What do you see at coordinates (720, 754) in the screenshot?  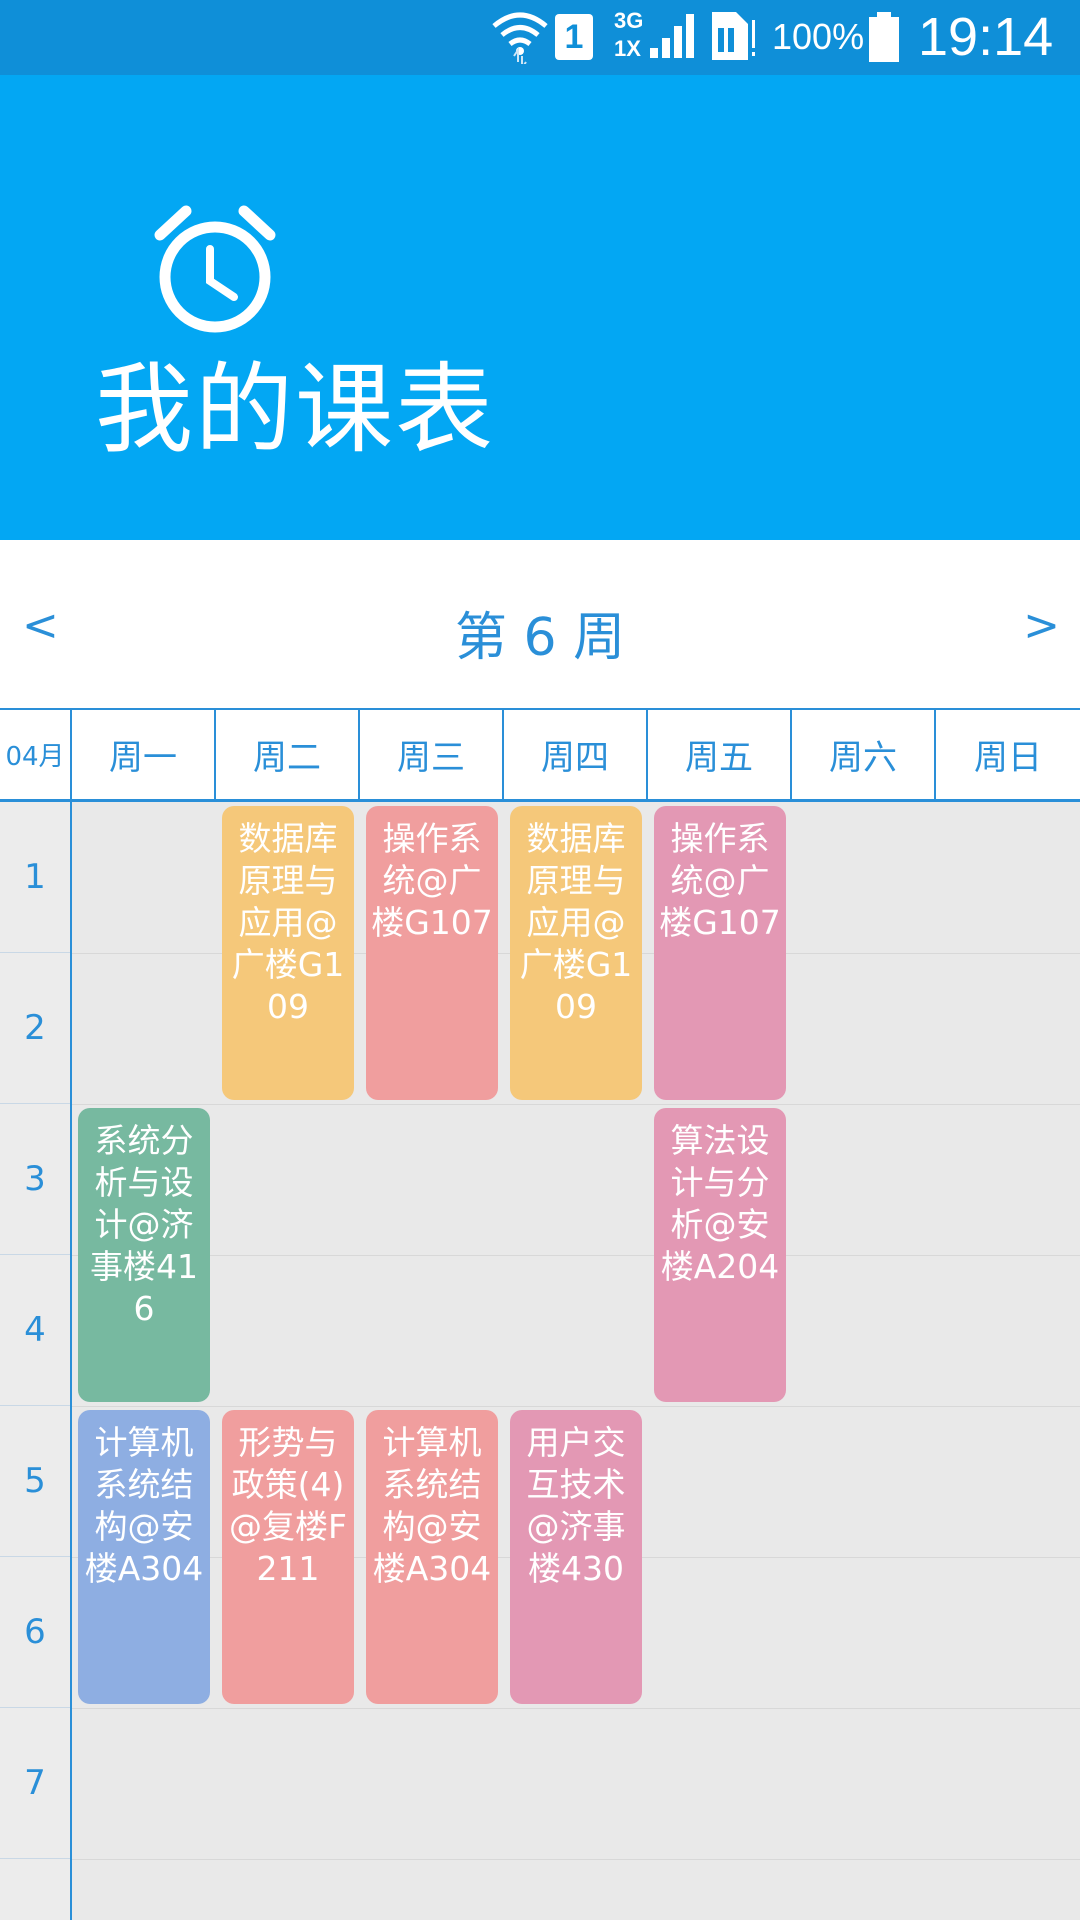 I see `day-header-fri: 周五` at bounding box center [720, 754].